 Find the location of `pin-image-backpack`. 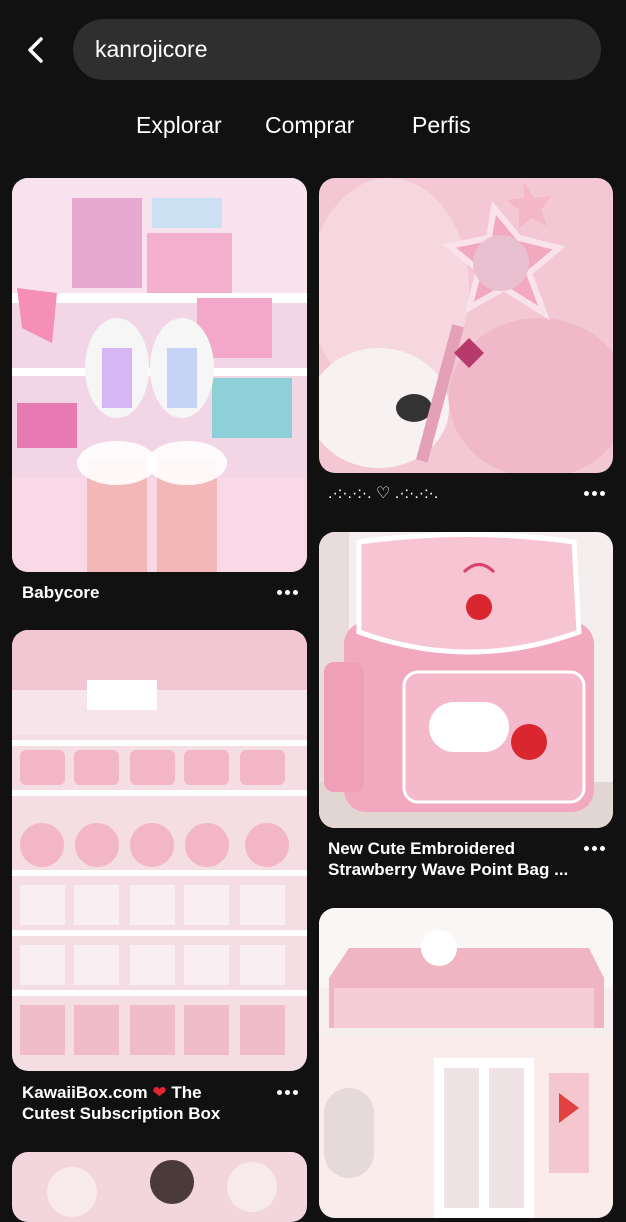

pin-image-backpack is located at coordinates (466, 680).